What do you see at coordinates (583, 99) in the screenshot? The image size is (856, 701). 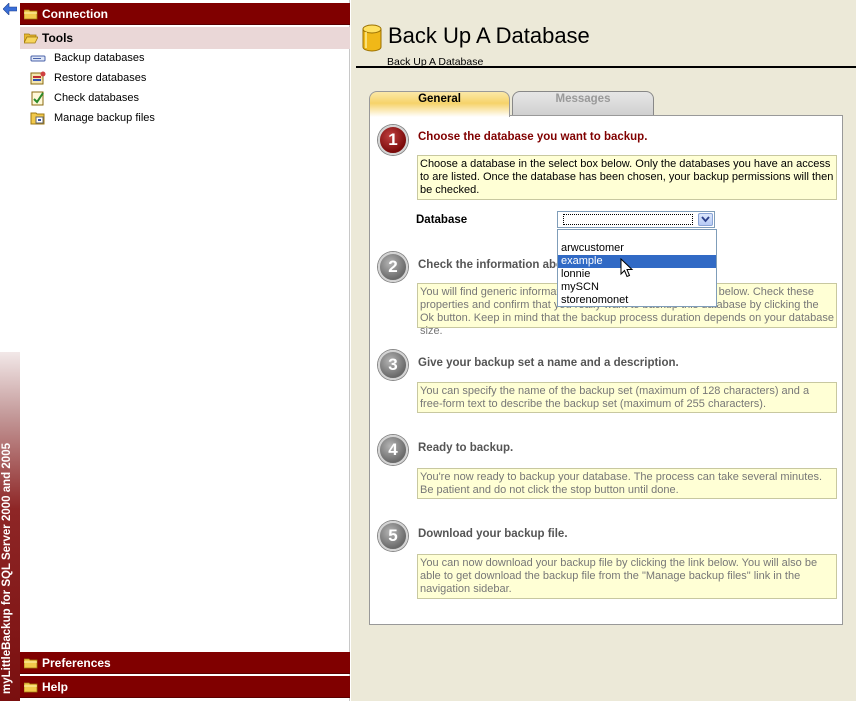 I see `tab-label: Messages` at bounding box center [583, 99].